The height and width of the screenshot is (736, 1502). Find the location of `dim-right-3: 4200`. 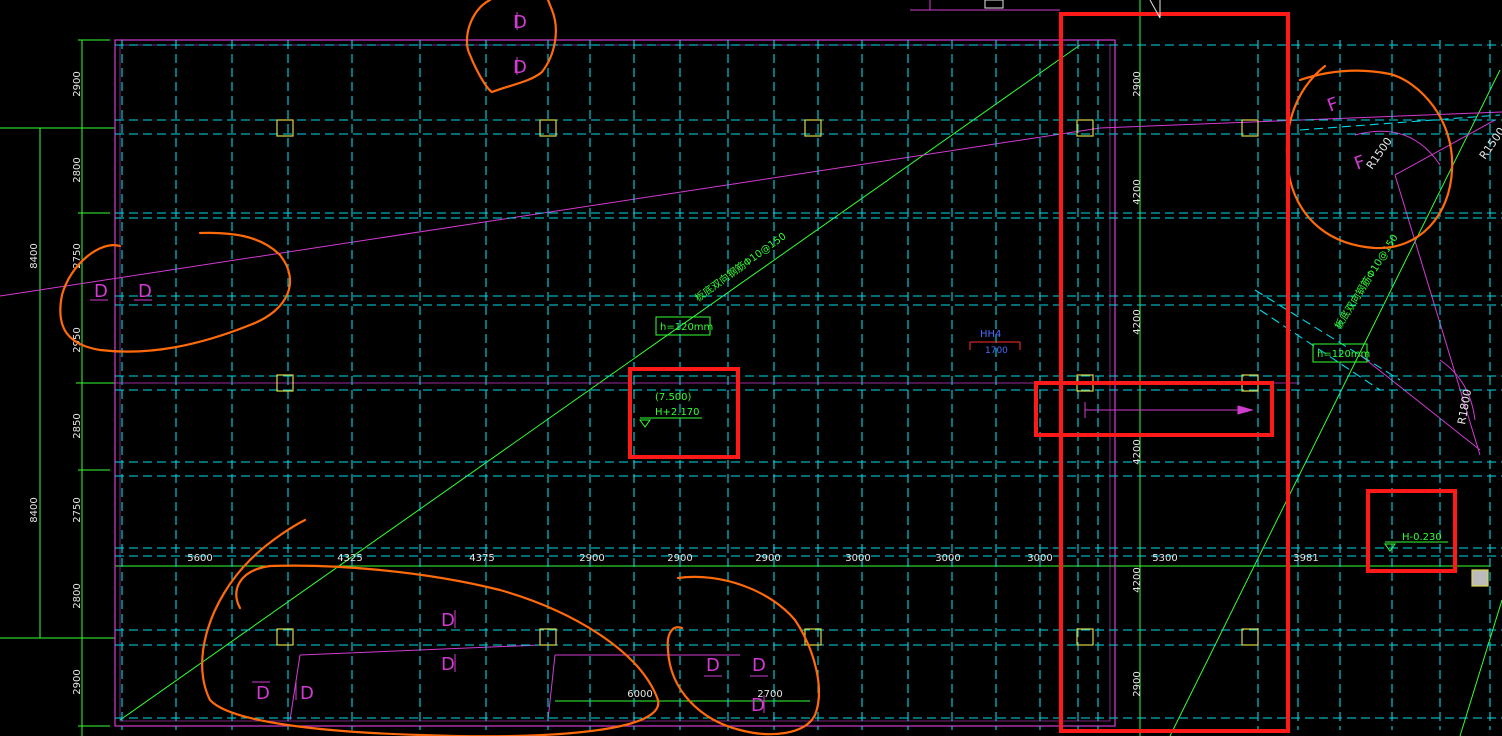

dim-right-3: 4200 is located at coordinates (1137, 321).